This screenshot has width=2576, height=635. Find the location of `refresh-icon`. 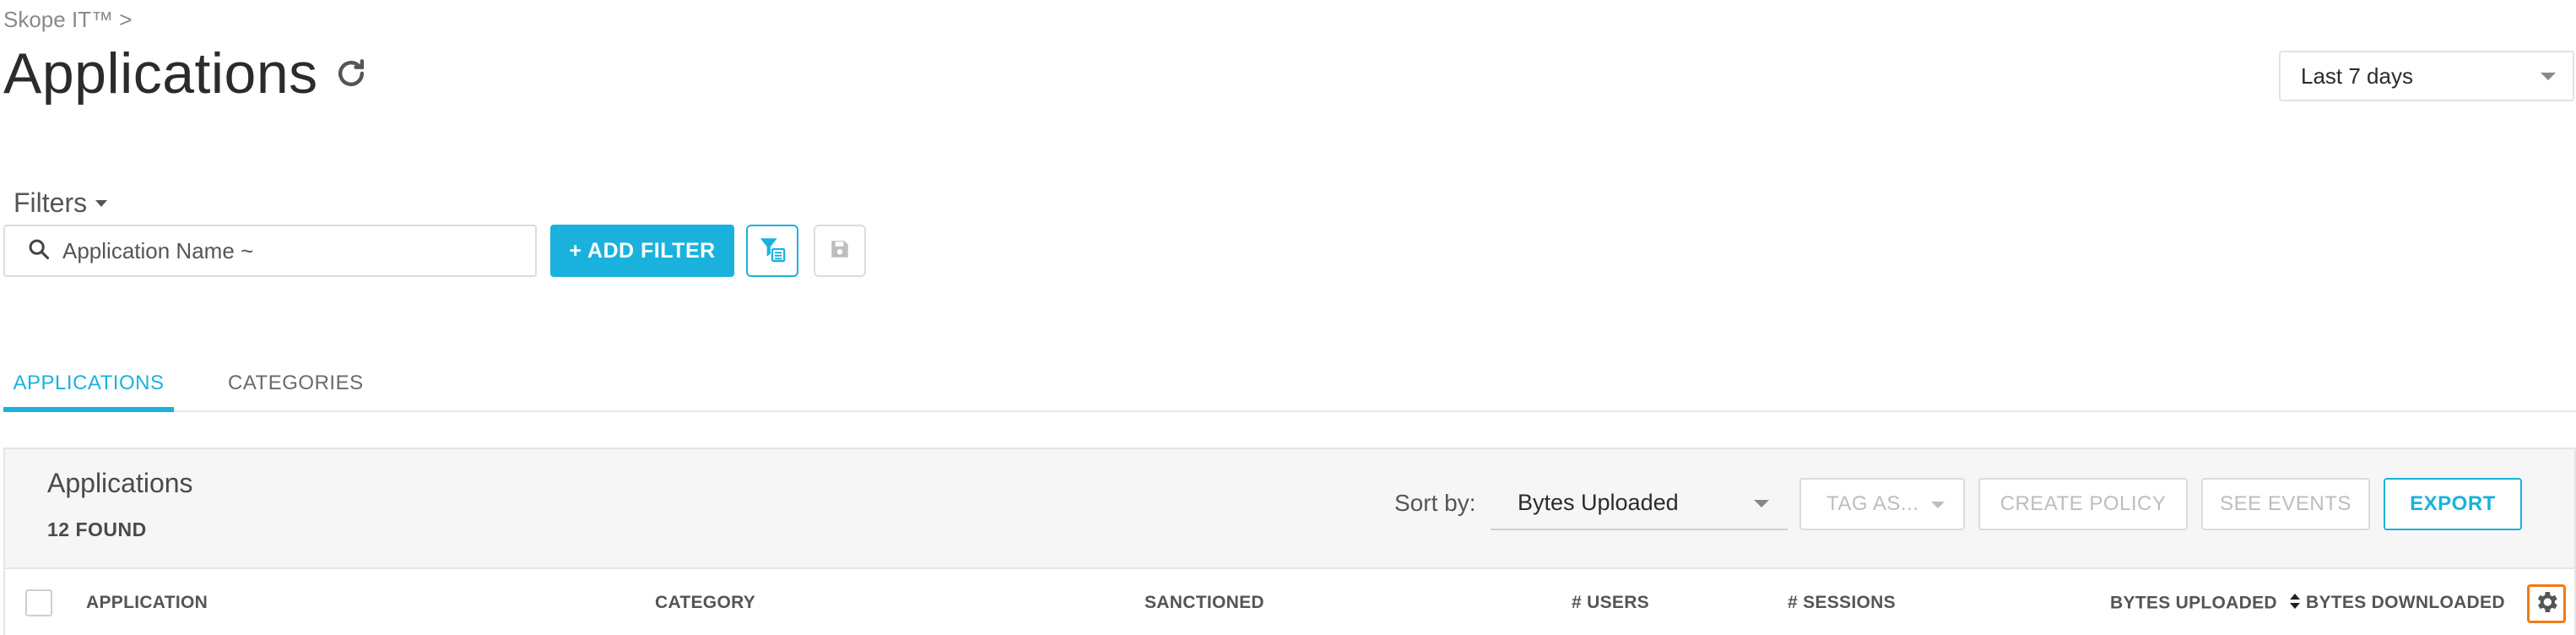

refresh-icon is located at coordinates (351, 73).